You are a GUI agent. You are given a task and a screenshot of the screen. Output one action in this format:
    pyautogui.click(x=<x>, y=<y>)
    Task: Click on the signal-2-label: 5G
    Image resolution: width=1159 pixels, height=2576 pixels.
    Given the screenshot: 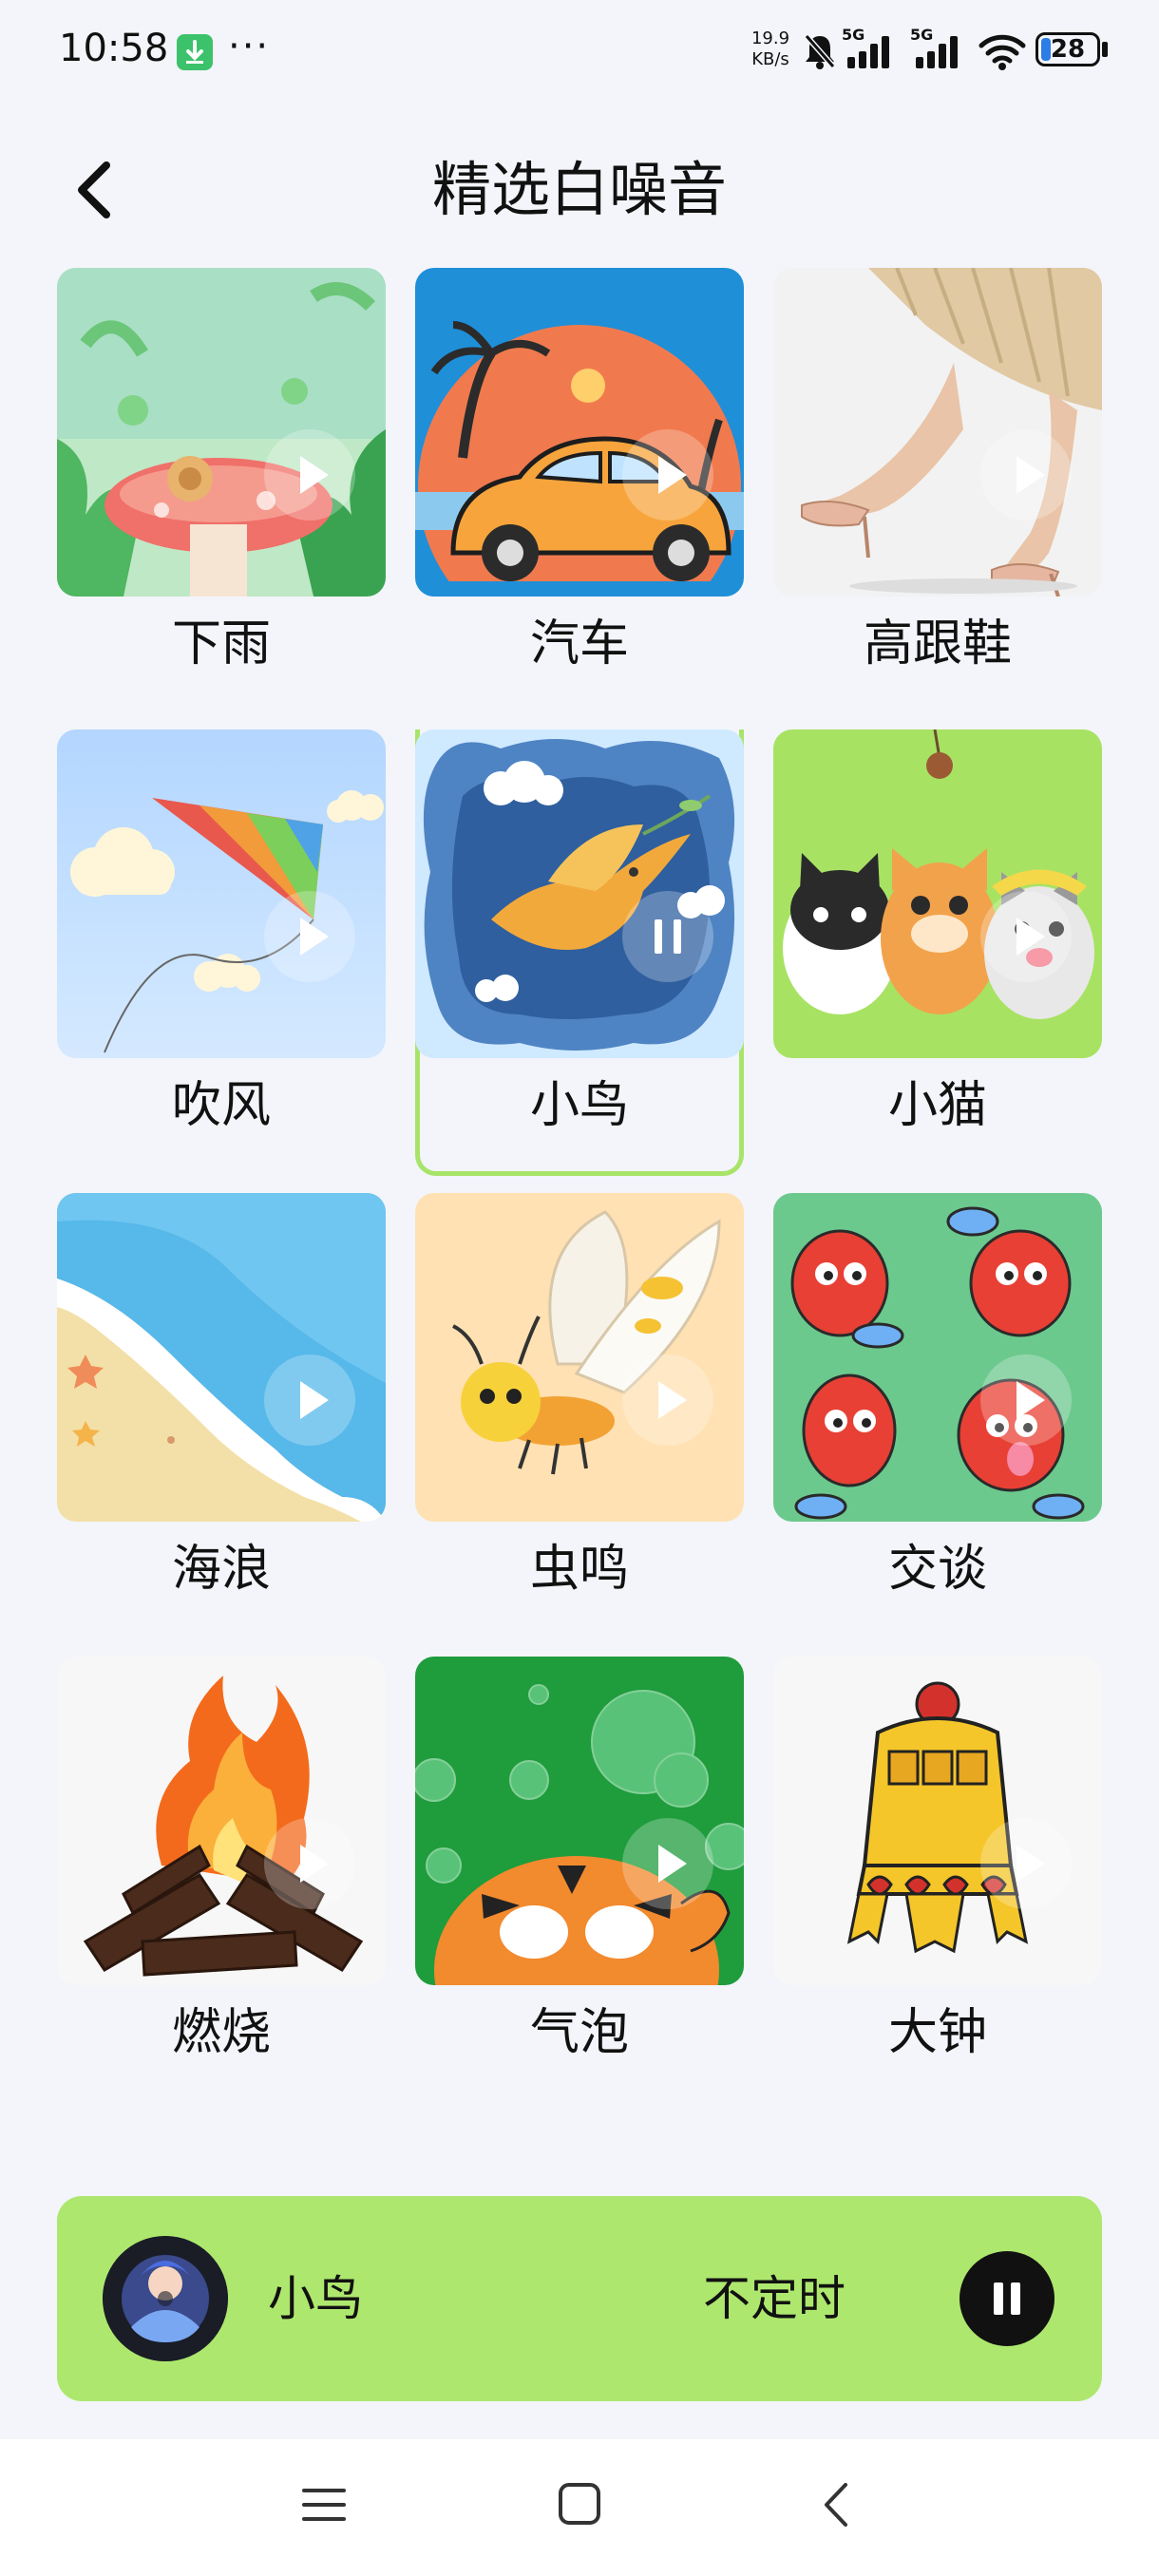 What is the action you would take?
    pyautogui.click(x=921, y=35)
    